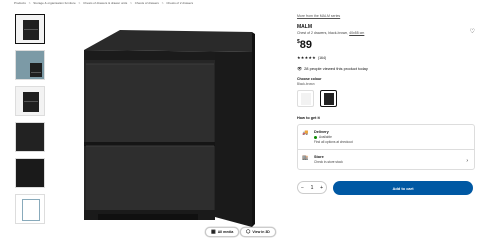  I want to click on thumbnail-chest-front, so click(30, 29).